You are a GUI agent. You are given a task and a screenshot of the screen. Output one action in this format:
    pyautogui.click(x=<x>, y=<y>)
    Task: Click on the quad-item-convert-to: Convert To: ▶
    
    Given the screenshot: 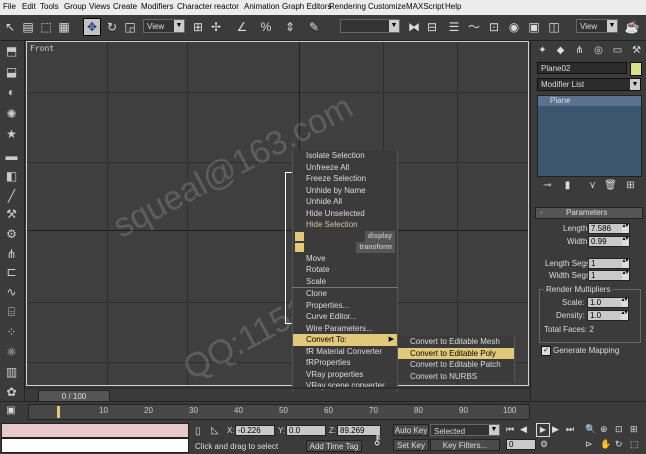 What is the action you would take?
    pyautogui.click(x=345, y=340)
    